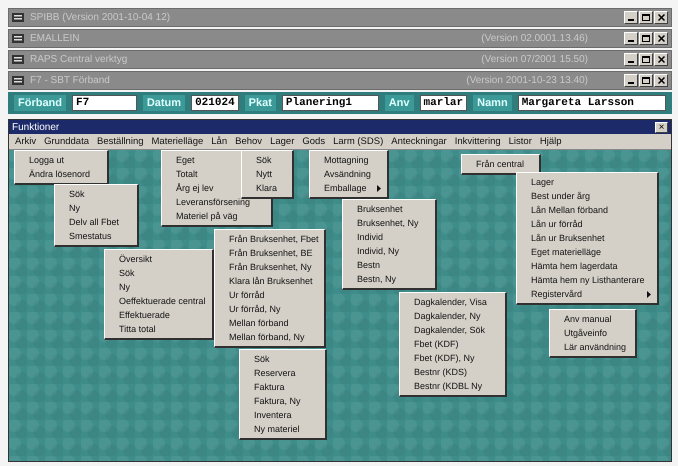 This screenshot has width=678, height=466. Describe the element at coordinates (282, 373) in the screenshot. I see `menu-option: Reservera` at that location.